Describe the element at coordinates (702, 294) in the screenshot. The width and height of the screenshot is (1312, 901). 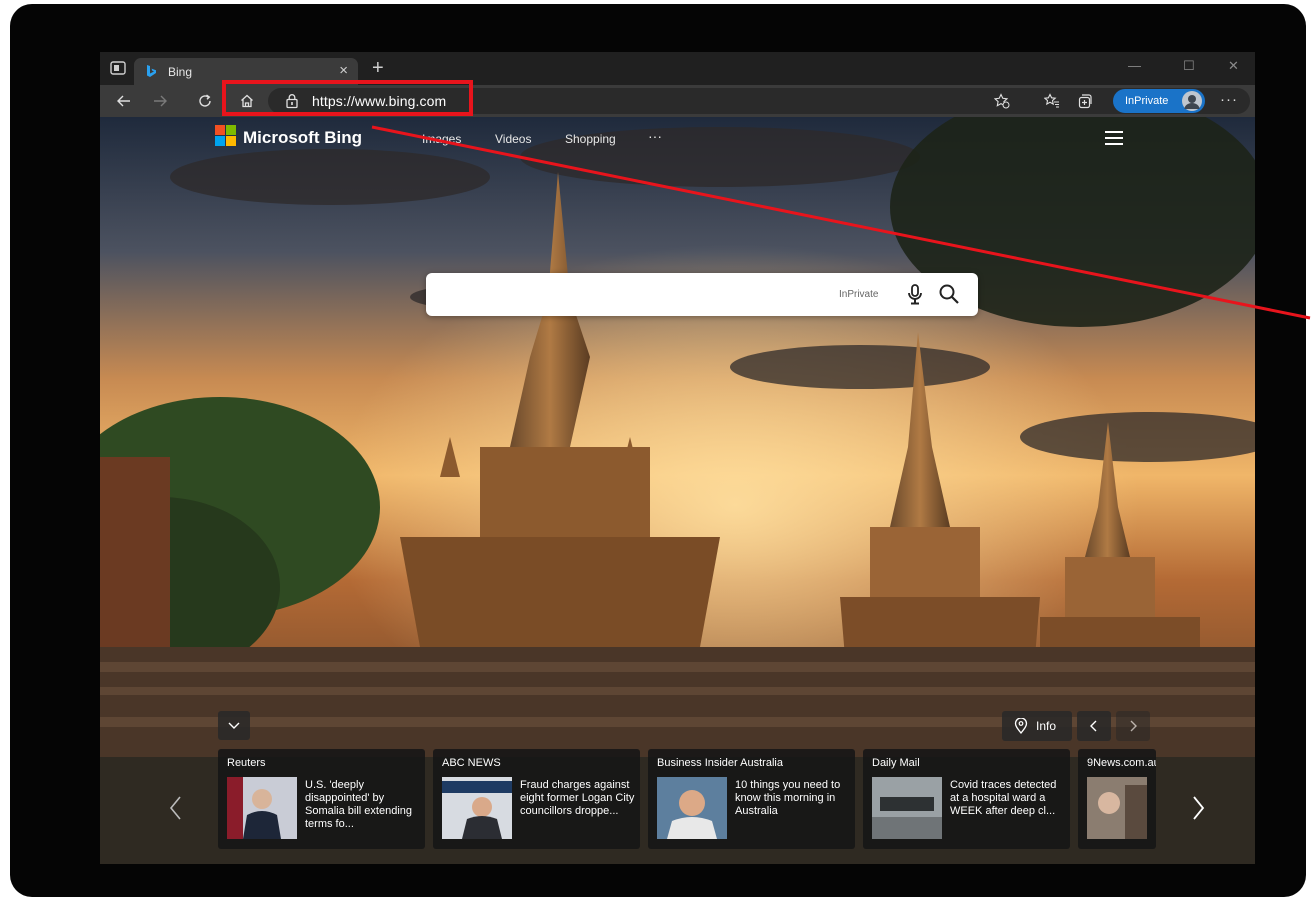
I see `search-box: InPrivate` at that location.